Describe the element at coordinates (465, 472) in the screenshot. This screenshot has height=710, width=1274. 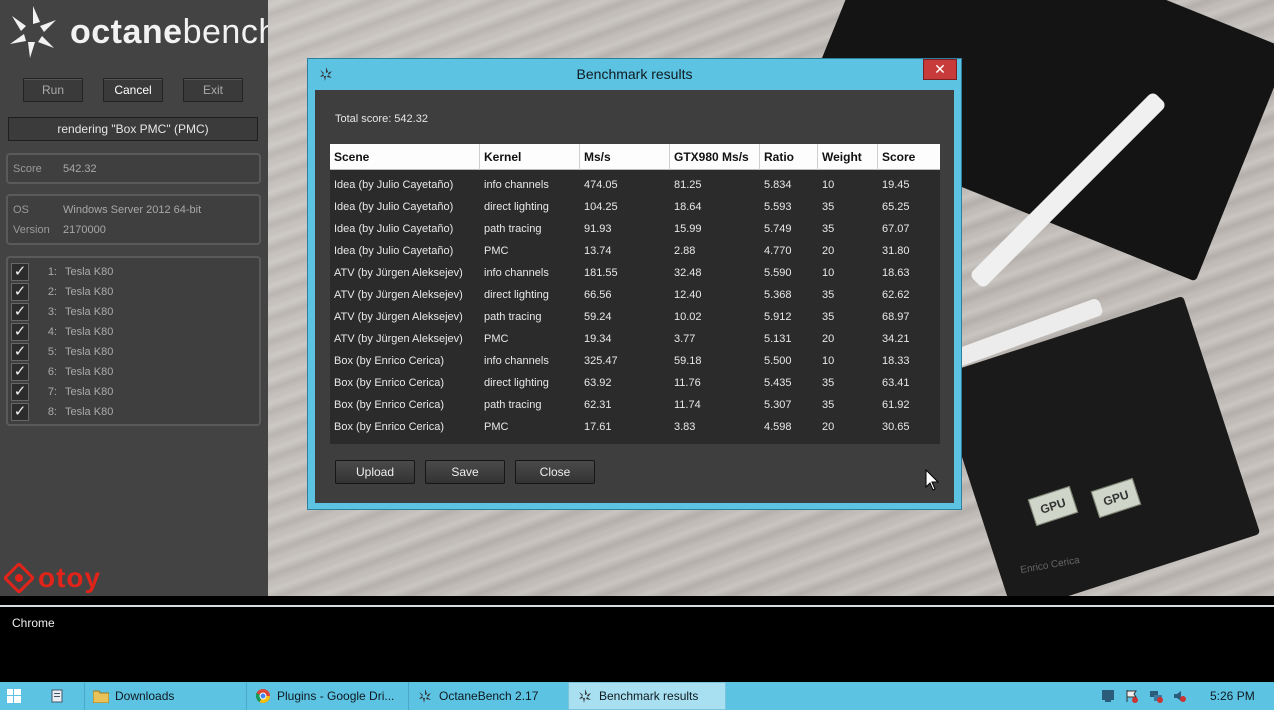
I see `save-button: Save` at that location.